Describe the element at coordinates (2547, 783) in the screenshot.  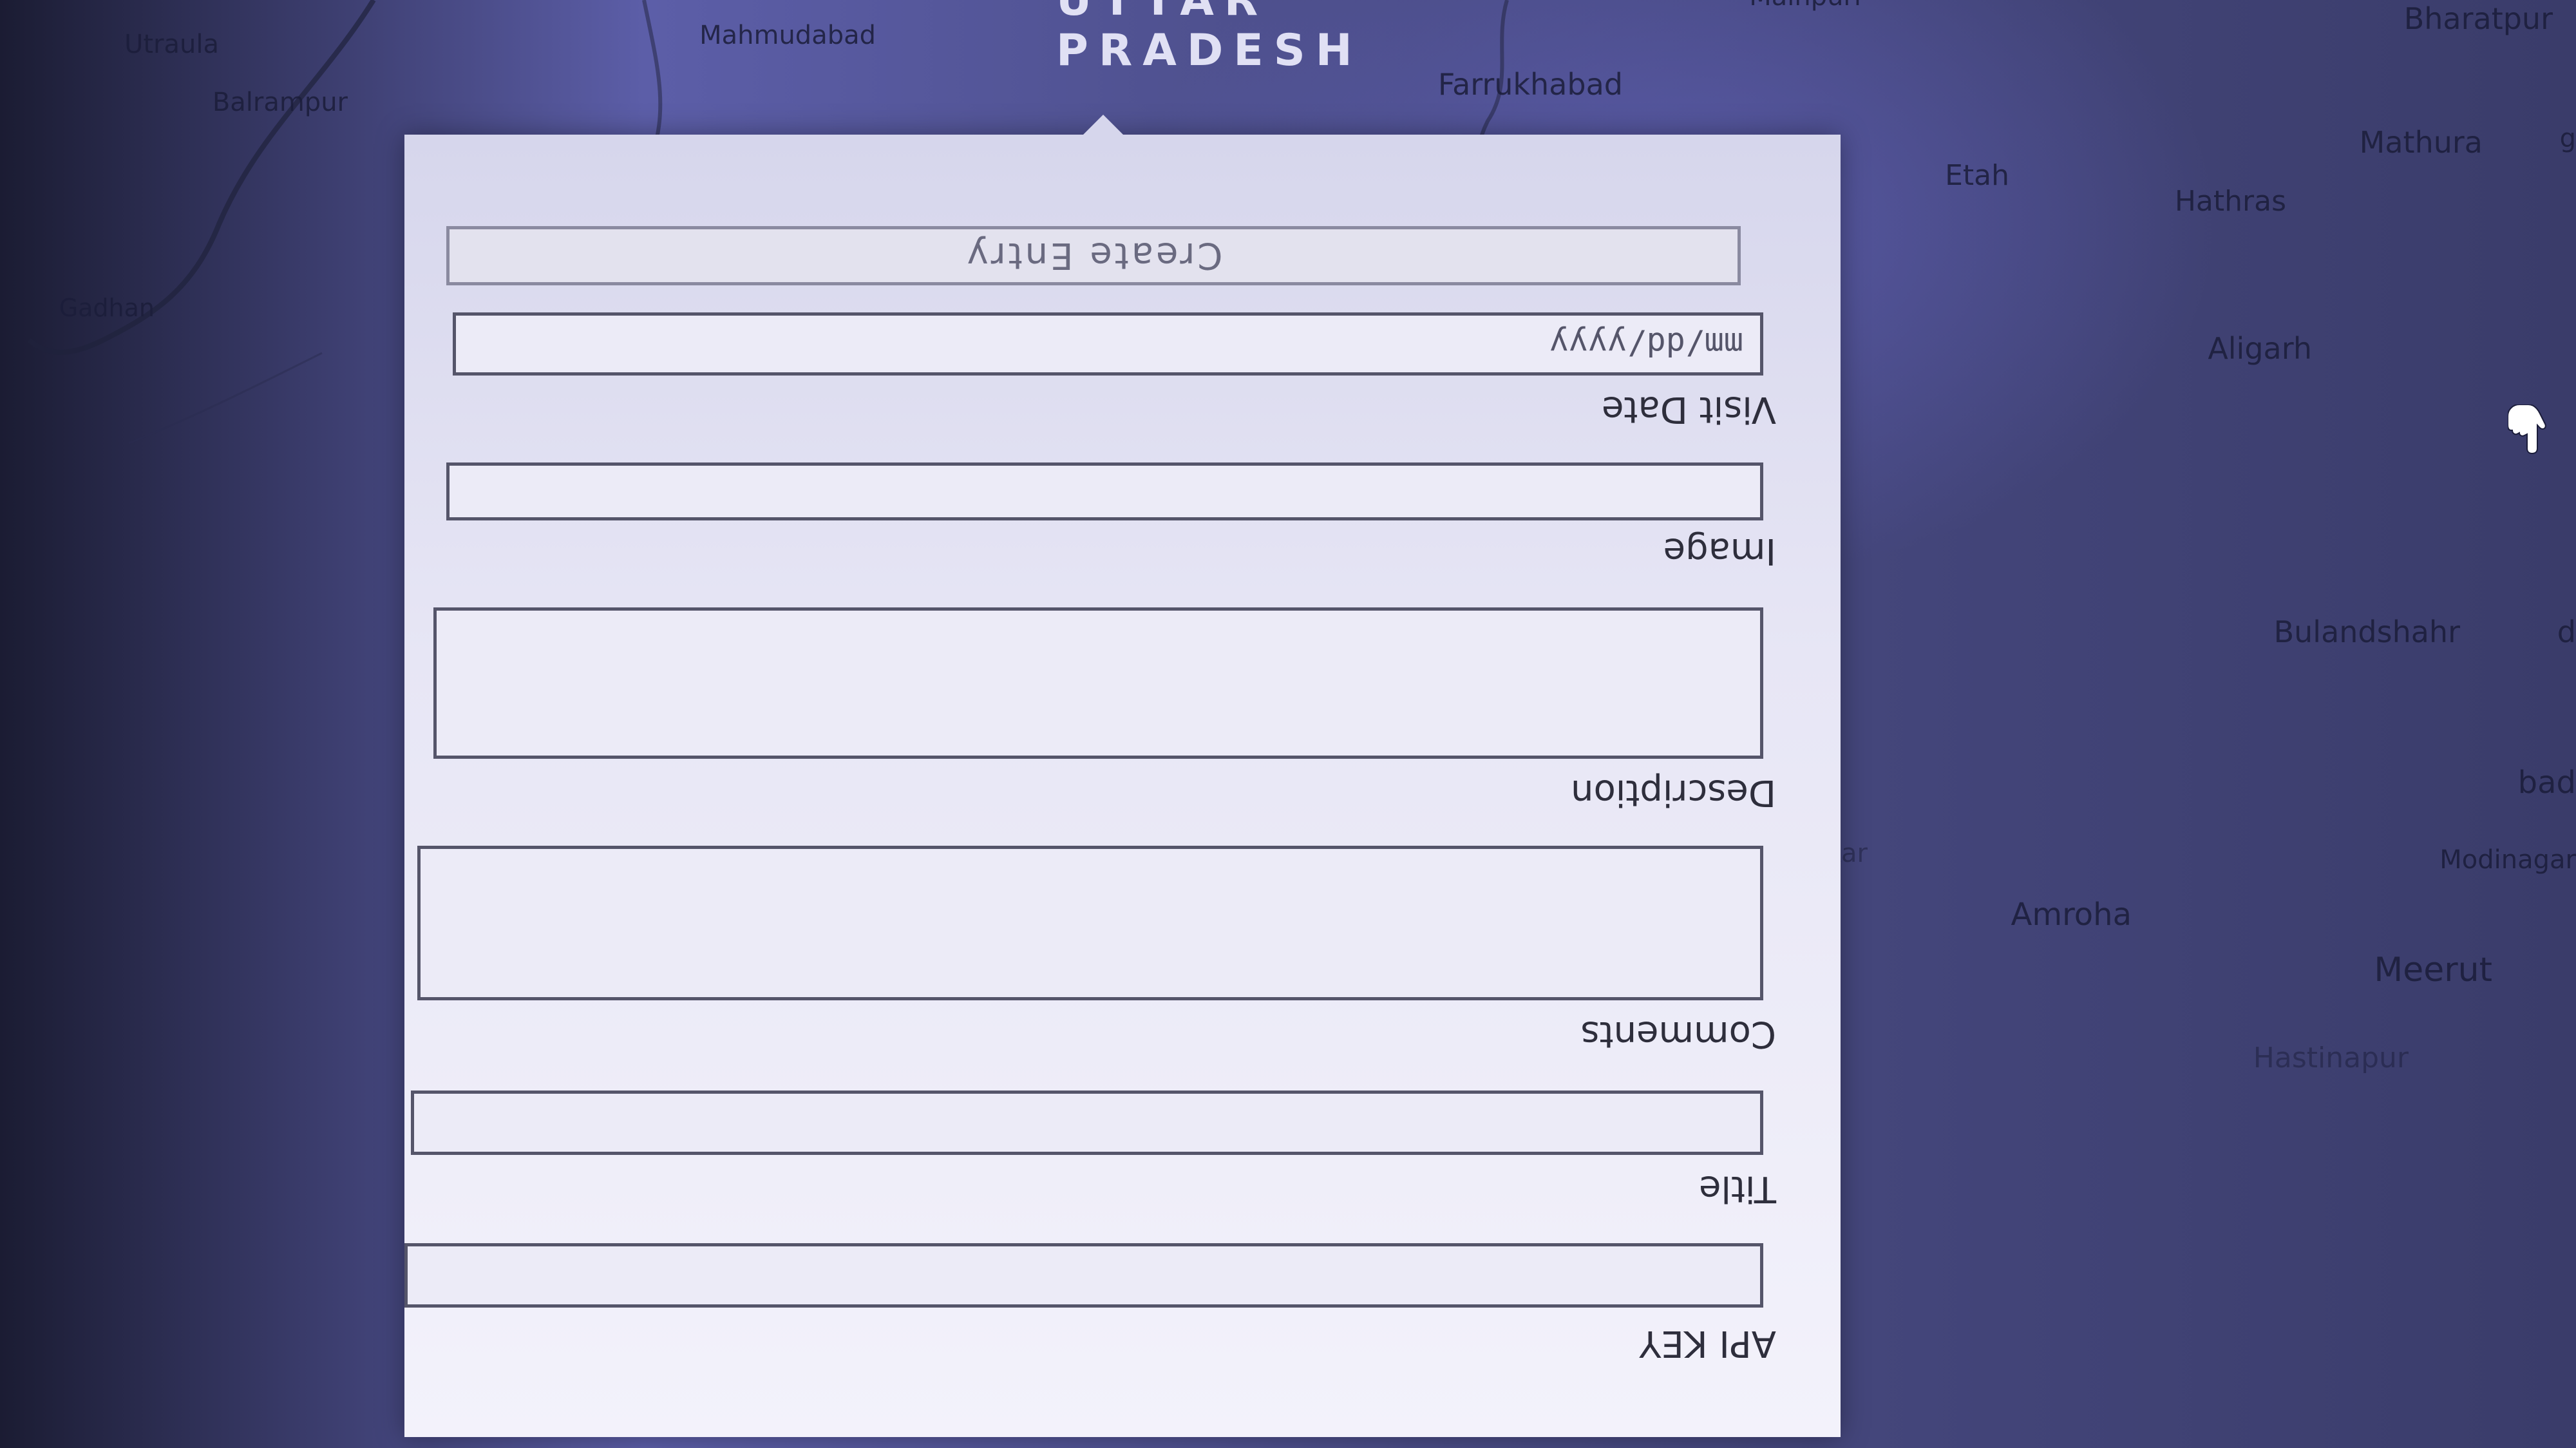
I see `map-label-bad: bad` at that location.